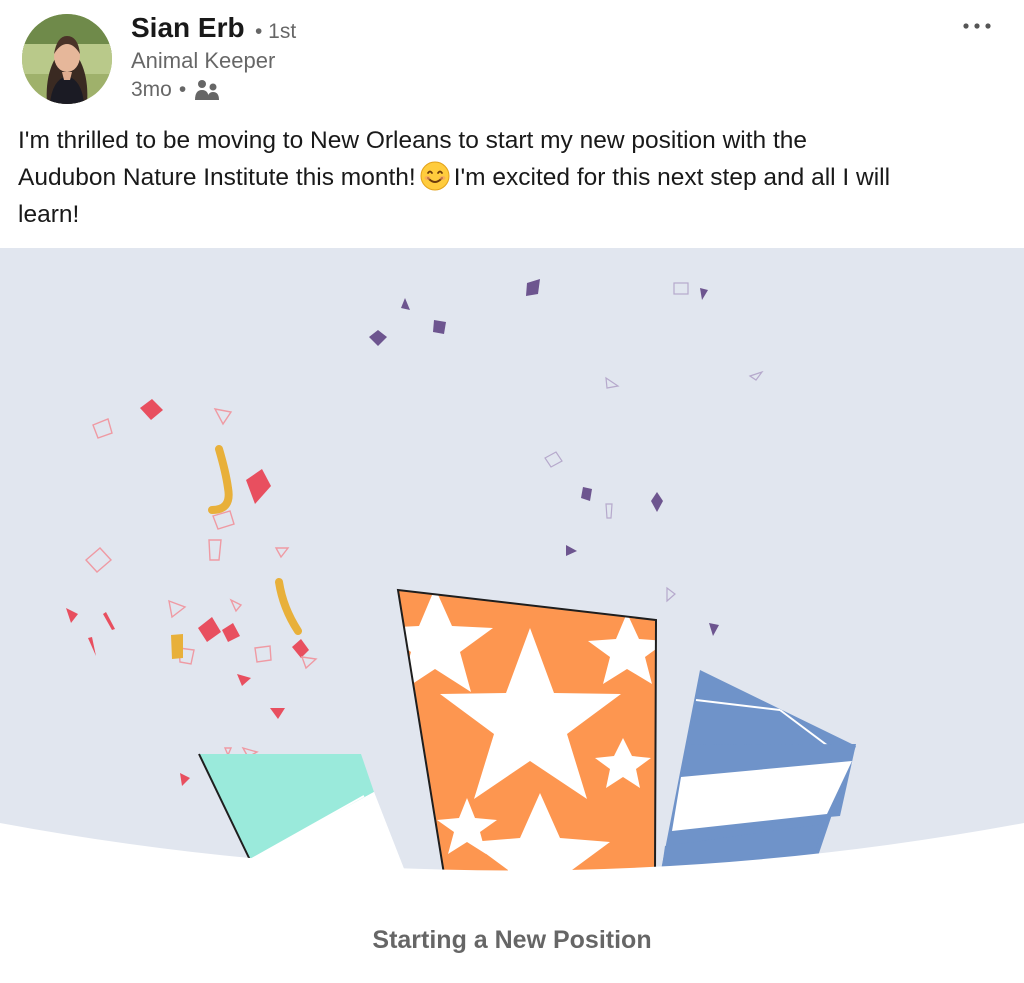 The image size is (1024, 983). Describe the element at coordinates (175, 90) in the screenshot. I see `post-meta: 3mo •` at that location.